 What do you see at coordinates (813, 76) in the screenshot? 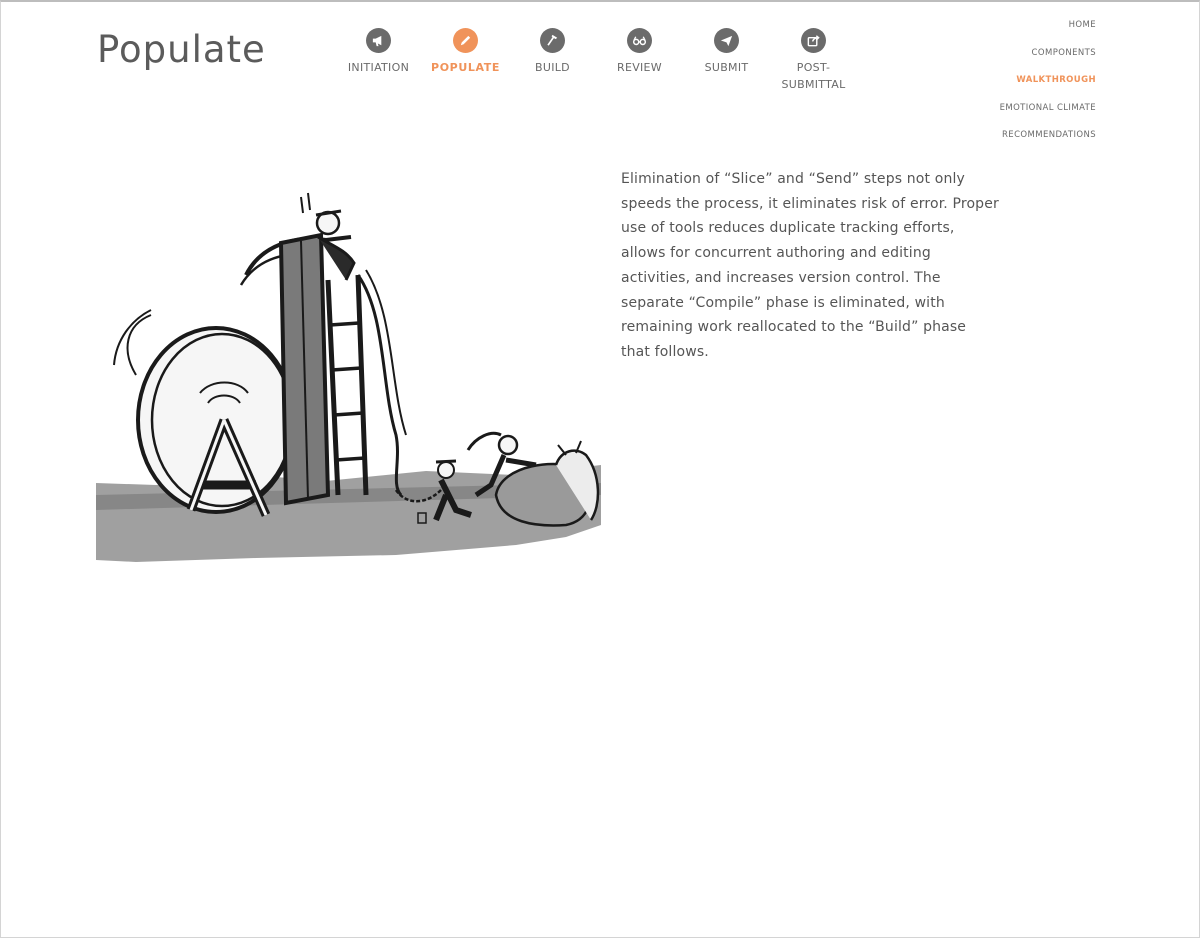
I see `phase-label: POST- SUBMITTAL` at bounding box center [813, 76].